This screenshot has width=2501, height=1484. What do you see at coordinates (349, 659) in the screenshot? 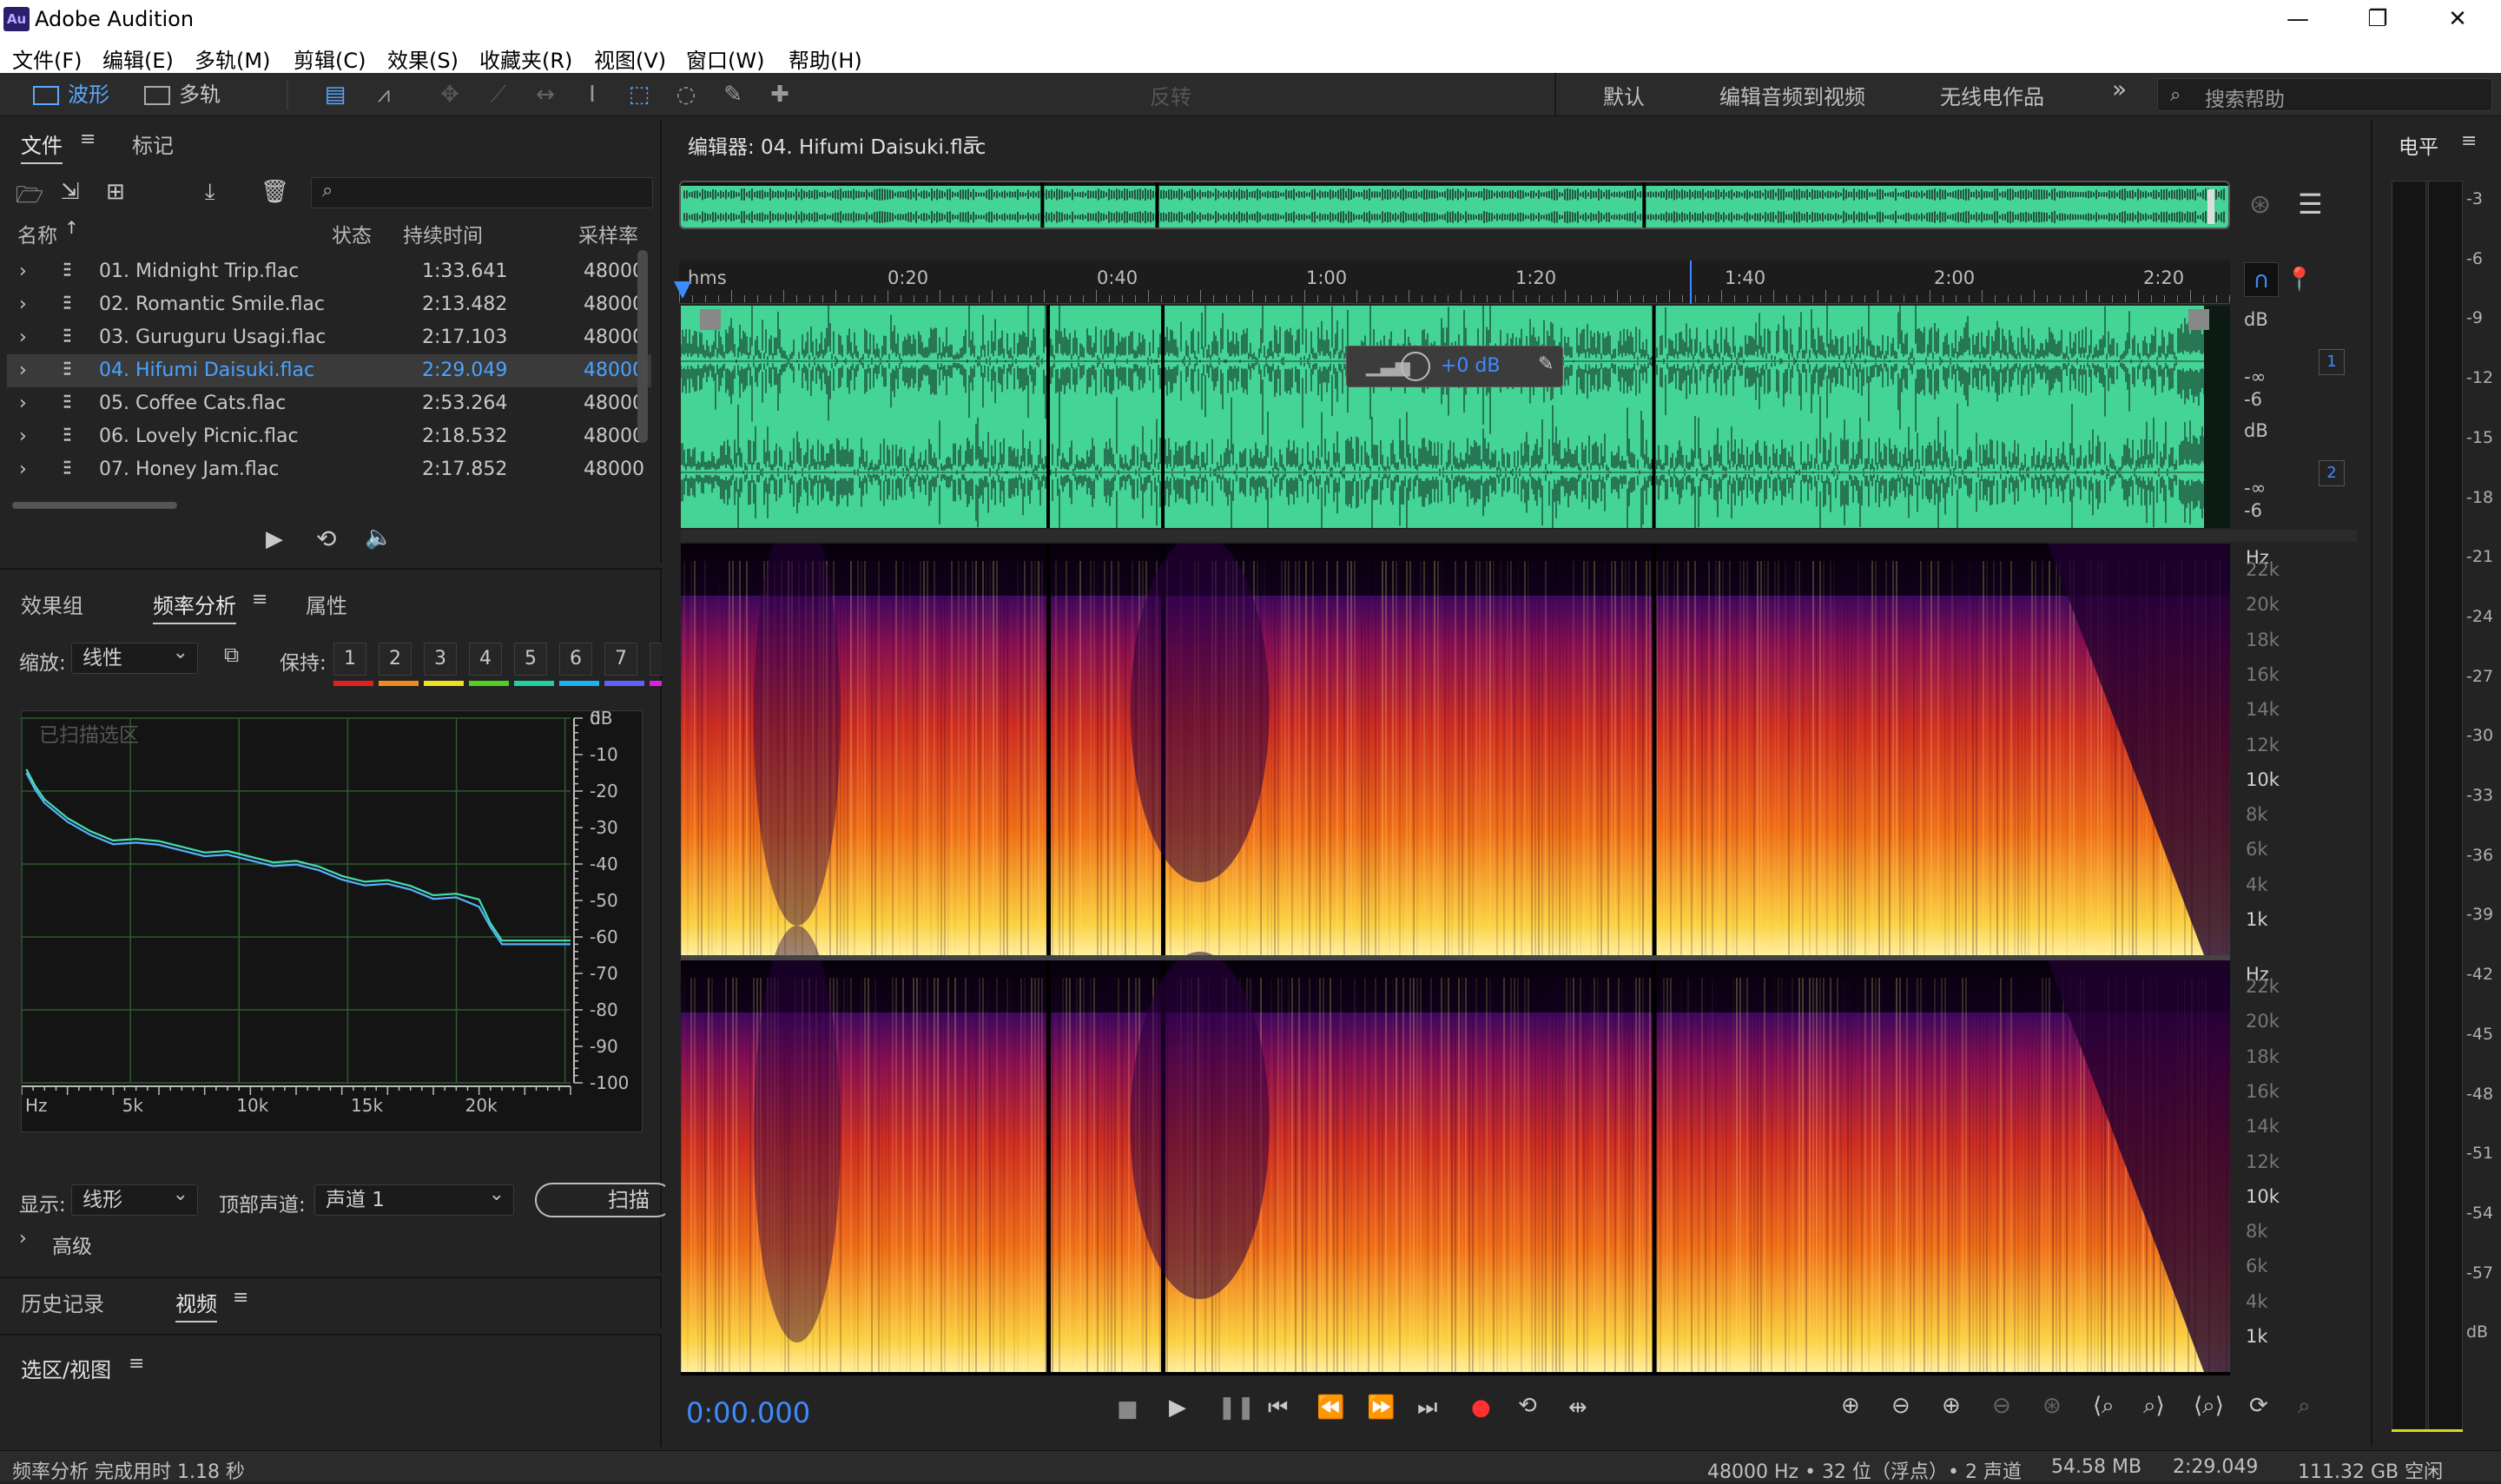
I see `hold-button-1: 1` at bounding box center [349, 659].